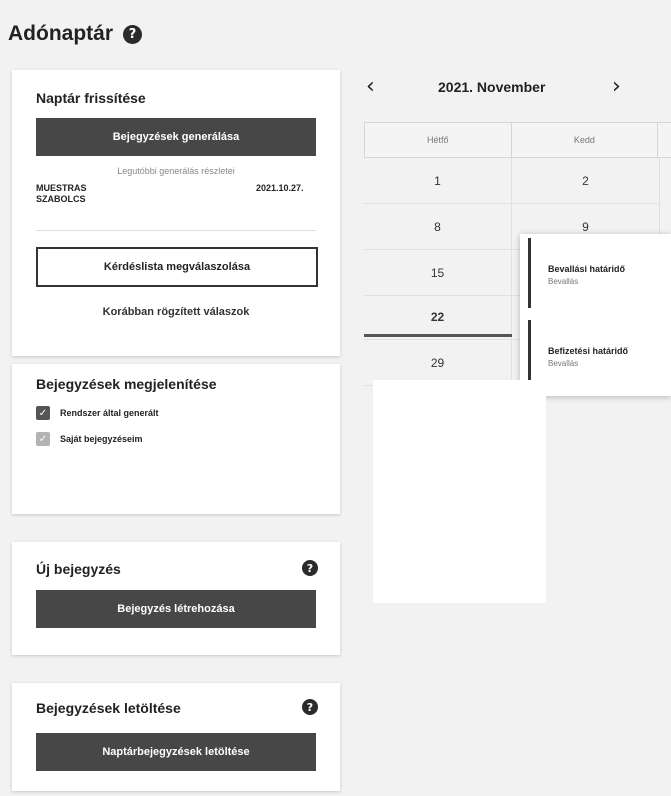  What do you see at coordinates (177, 267) in the screenshot?
I see `answer-questionnaire-button: Kérdéslista megválaszolása` at bounding box center [177, 267].